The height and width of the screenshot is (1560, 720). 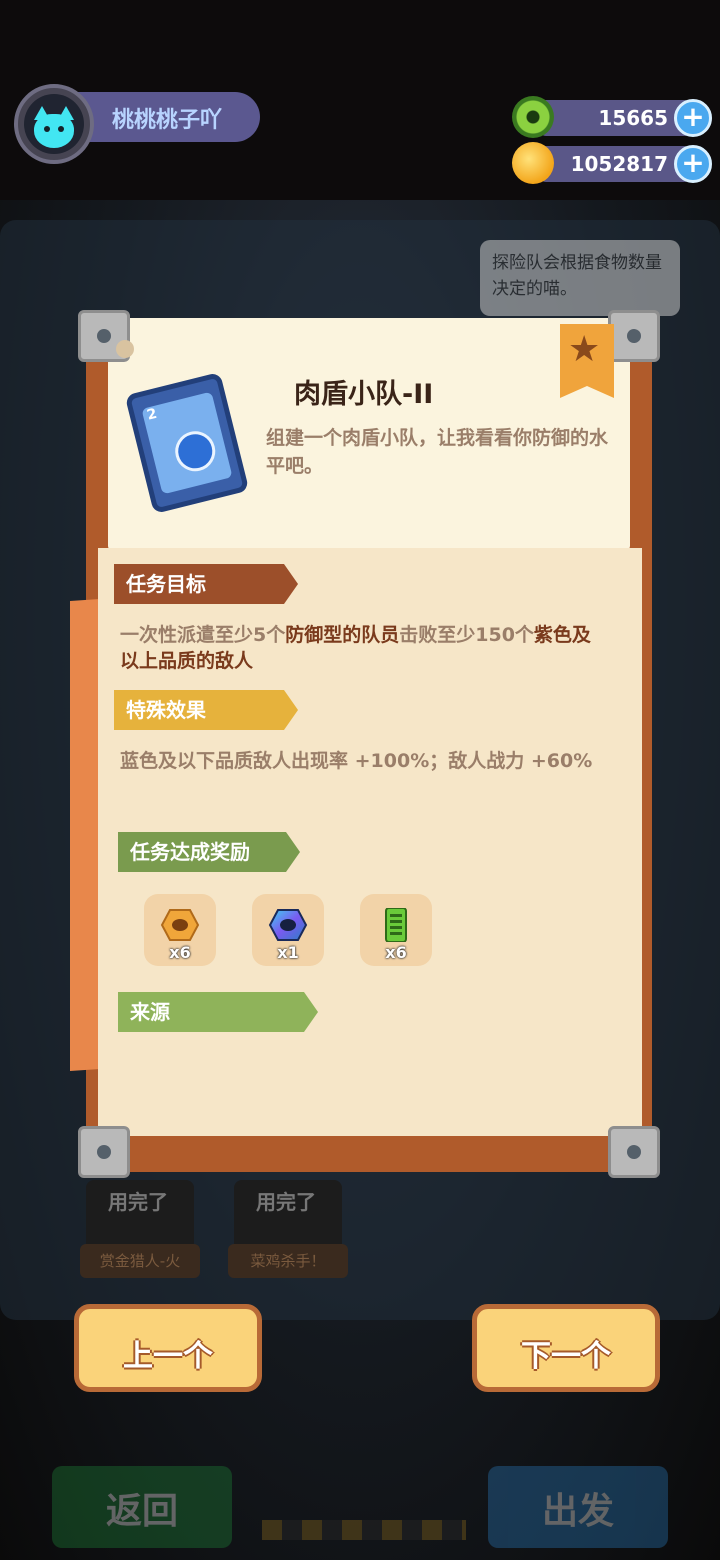 I want to click on hint-bubble: 探险队会根据食物数量决定的喵。, so click(x=580, y=278).